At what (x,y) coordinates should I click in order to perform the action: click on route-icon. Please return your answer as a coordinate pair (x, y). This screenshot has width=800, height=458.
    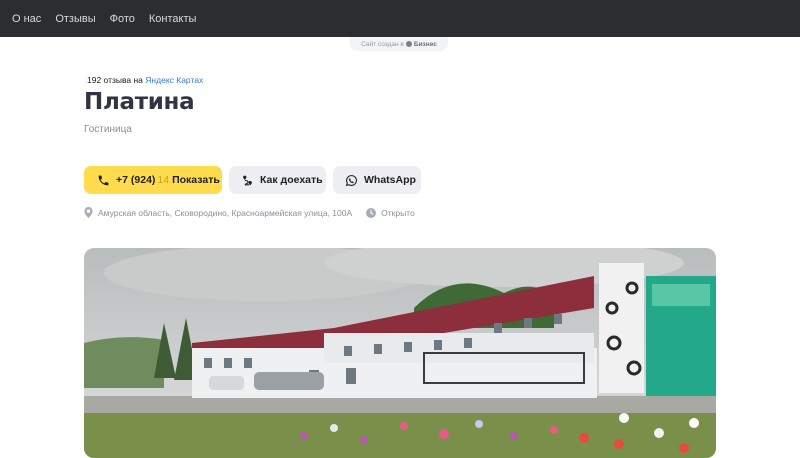
    Looking at the image, I should click on (247, 180).